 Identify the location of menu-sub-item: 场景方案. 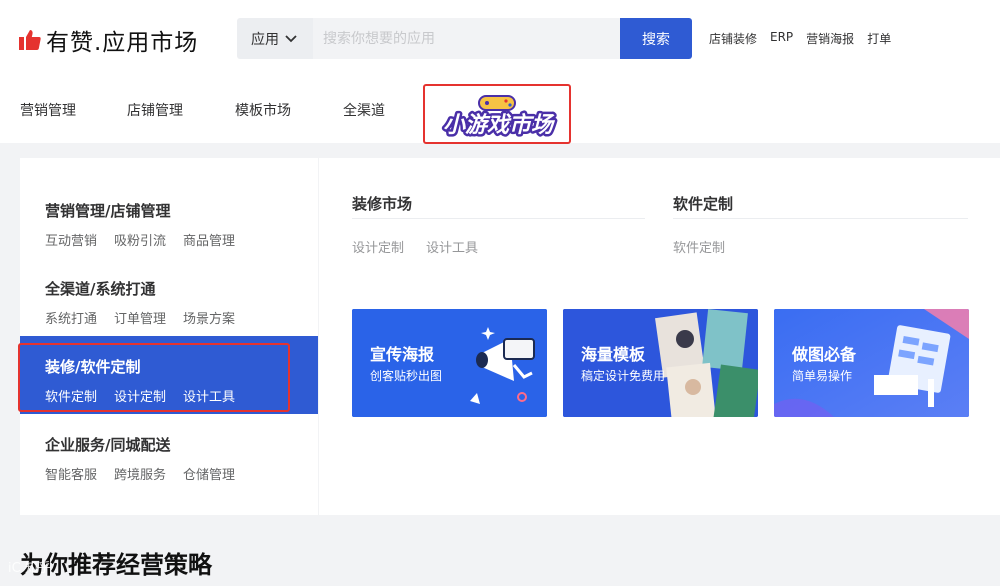
(209, 317).